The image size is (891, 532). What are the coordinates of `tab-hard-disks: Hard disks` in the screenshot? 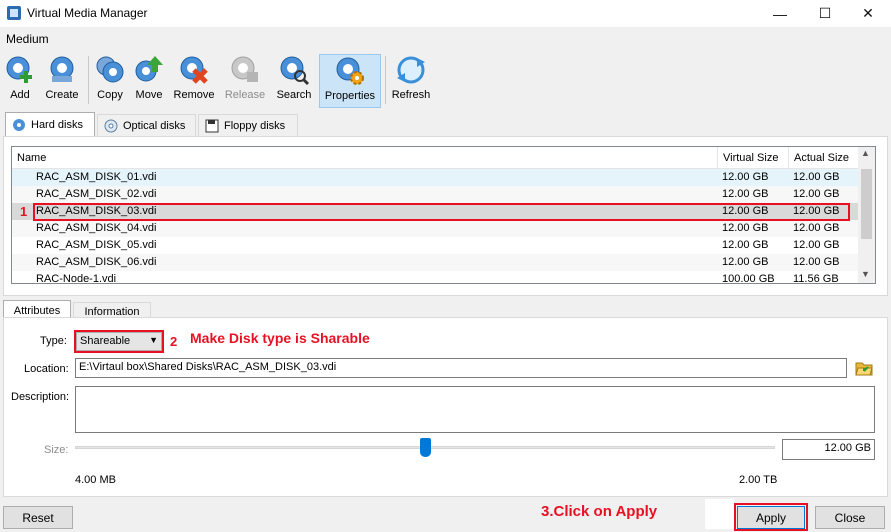 It's located at (50, 124).